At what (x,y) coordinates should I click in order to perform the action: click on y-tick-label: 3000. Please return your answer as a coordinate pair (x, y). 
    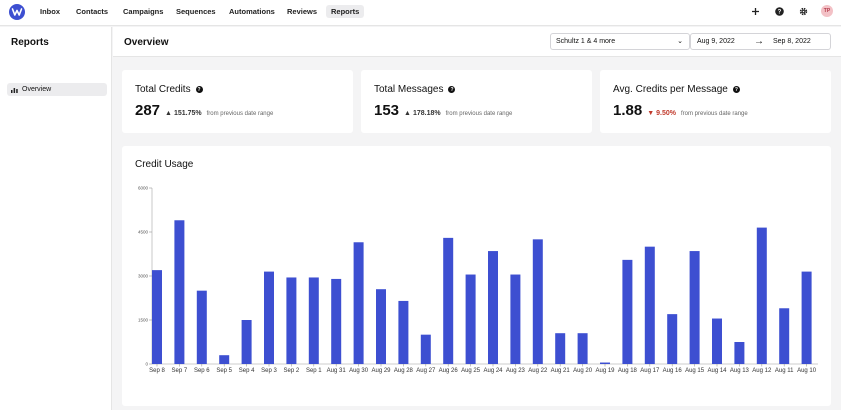
    Looking at the image, I should click on (143, 276).